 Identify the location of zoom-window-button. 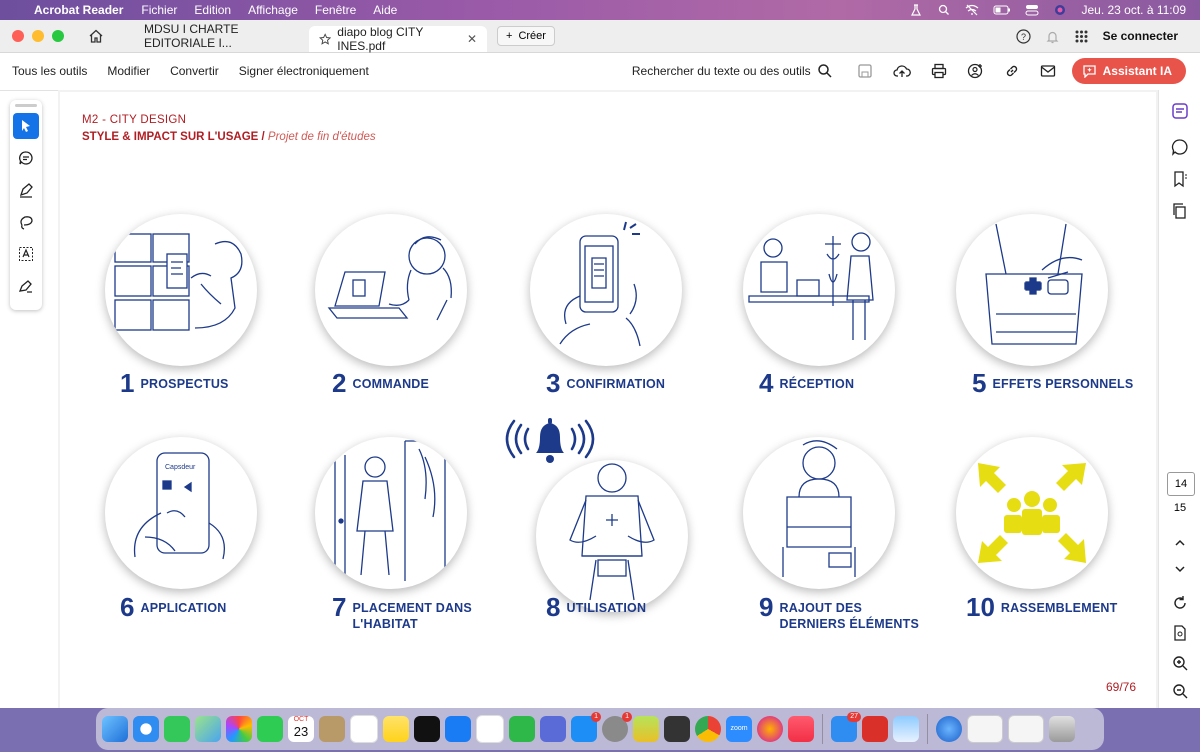
(58, 36).